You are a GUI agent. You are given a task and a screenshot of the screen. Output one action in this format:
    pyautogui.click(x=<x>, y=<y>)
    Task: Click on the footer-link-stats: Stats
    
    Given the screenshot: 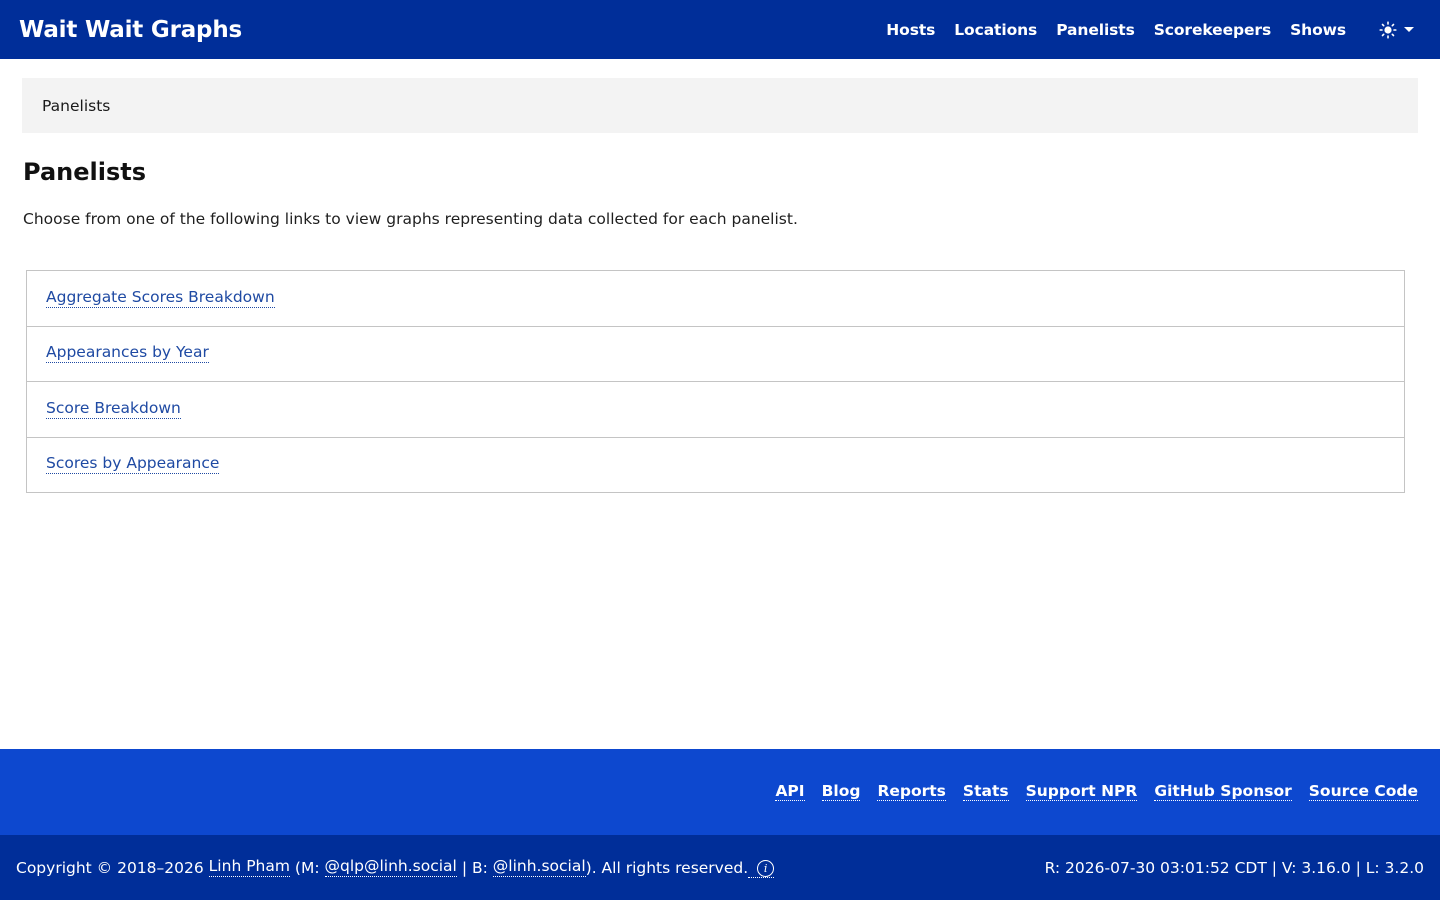 What is the action you would take?
    pyautogui.click(x=985, y=792)
    